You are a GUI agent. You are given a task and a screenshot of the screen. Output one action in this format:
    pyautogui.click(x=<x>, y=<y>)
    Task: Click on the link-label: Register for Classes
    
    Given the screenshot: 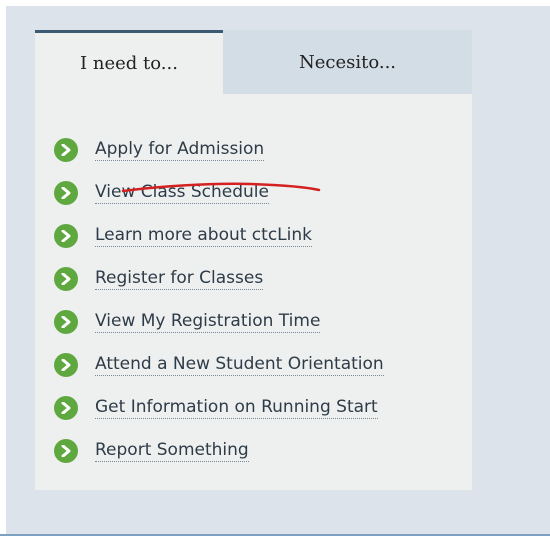 What is the action you would take?
    pyautogui.click(x=179, y=279)
    